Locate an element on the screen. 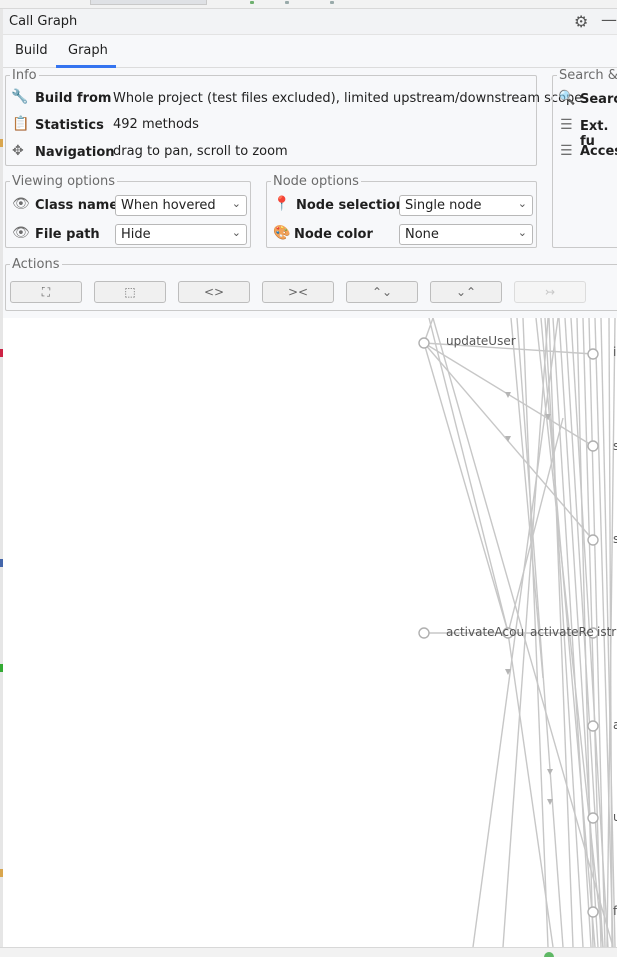  node-label-update-user: updateUser is located at coordinates (481, 341).